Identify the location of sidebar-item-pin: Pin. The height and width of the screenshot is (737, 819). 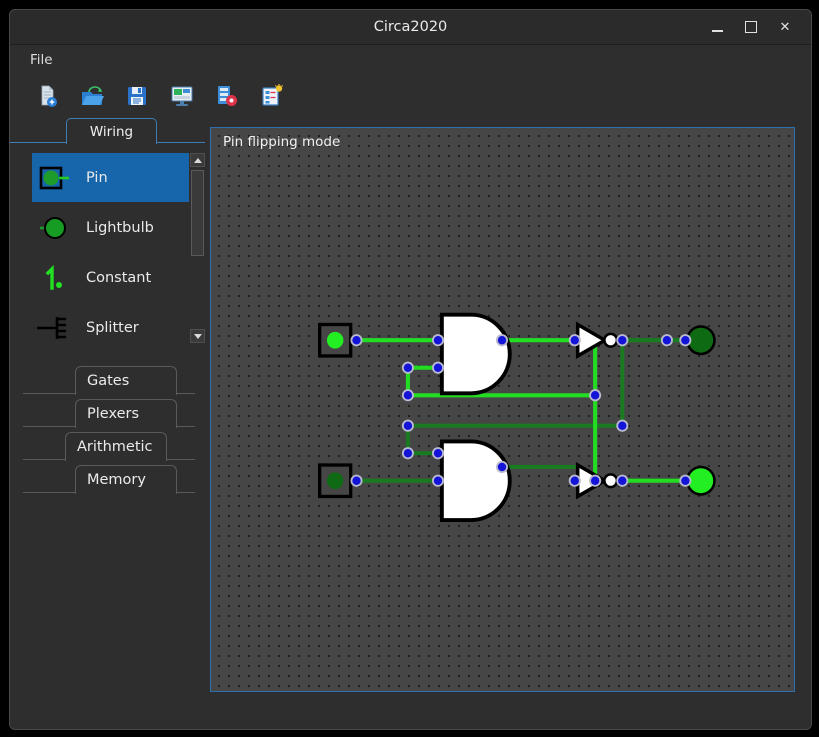
(110, 177).